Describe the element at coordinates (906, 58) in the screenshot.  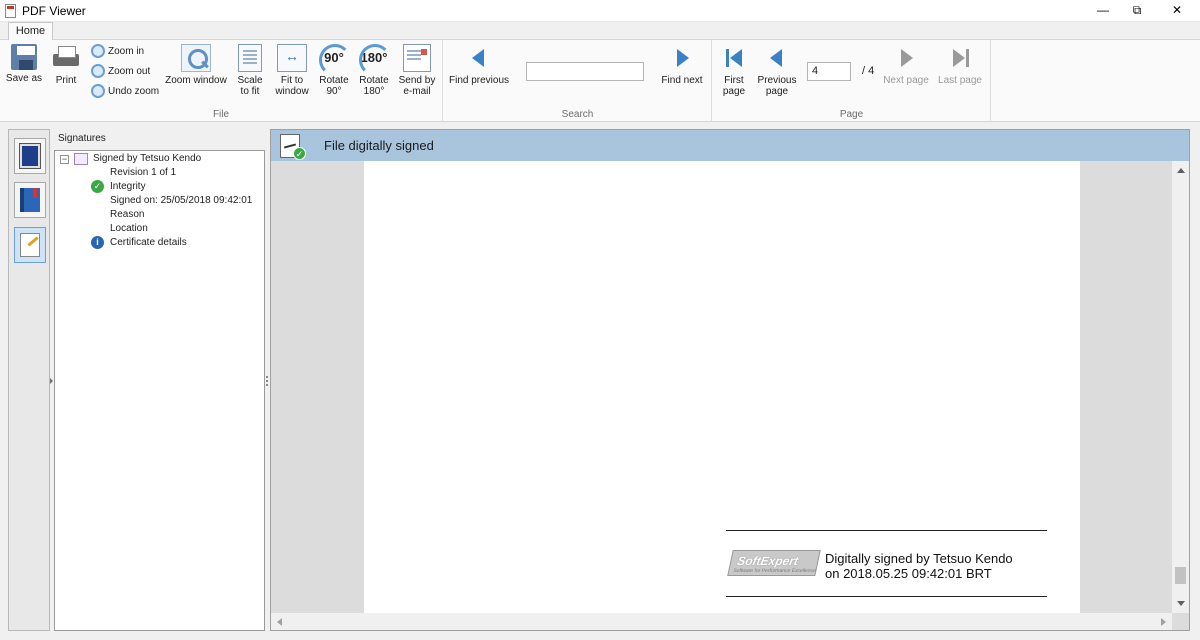
I see `next-page-icon` at that location.